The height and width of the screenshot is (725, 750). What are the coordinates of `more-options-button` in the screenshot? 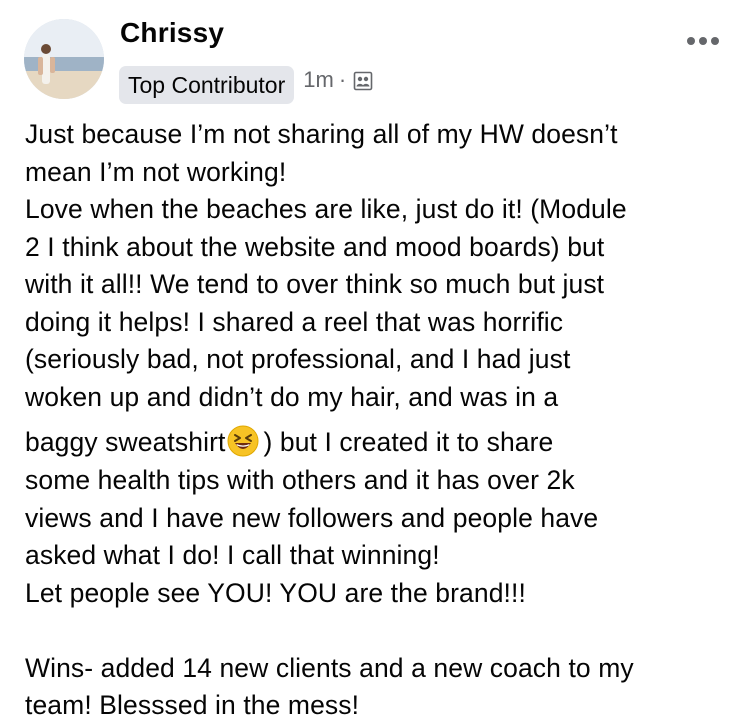 It's located at (703, 41).